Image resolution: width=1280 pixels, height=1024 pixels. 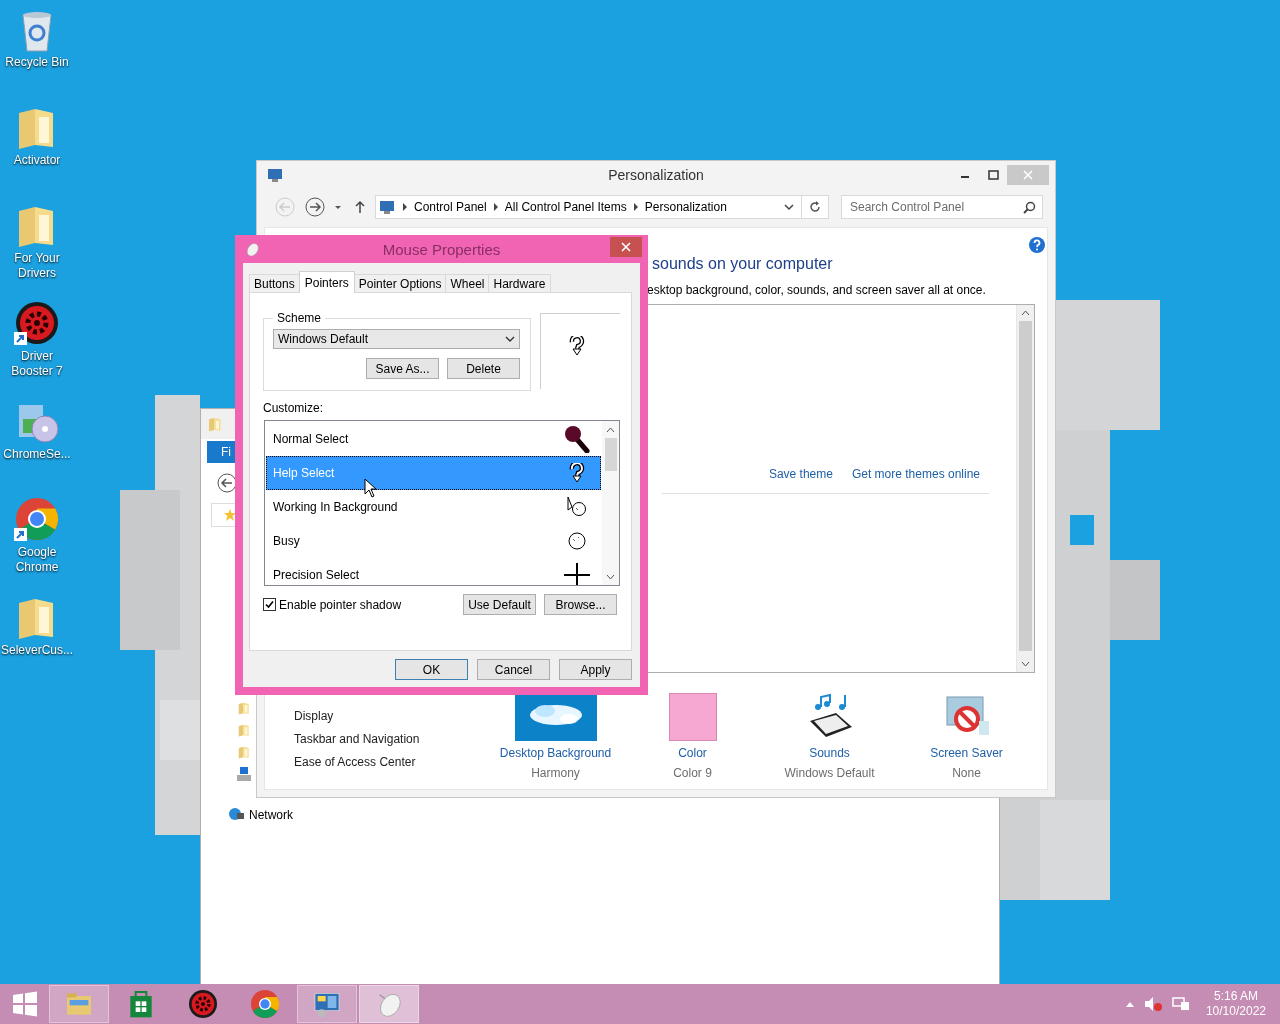 I want to click on speaker-muted-icon, so click(x=1152, y=1004).